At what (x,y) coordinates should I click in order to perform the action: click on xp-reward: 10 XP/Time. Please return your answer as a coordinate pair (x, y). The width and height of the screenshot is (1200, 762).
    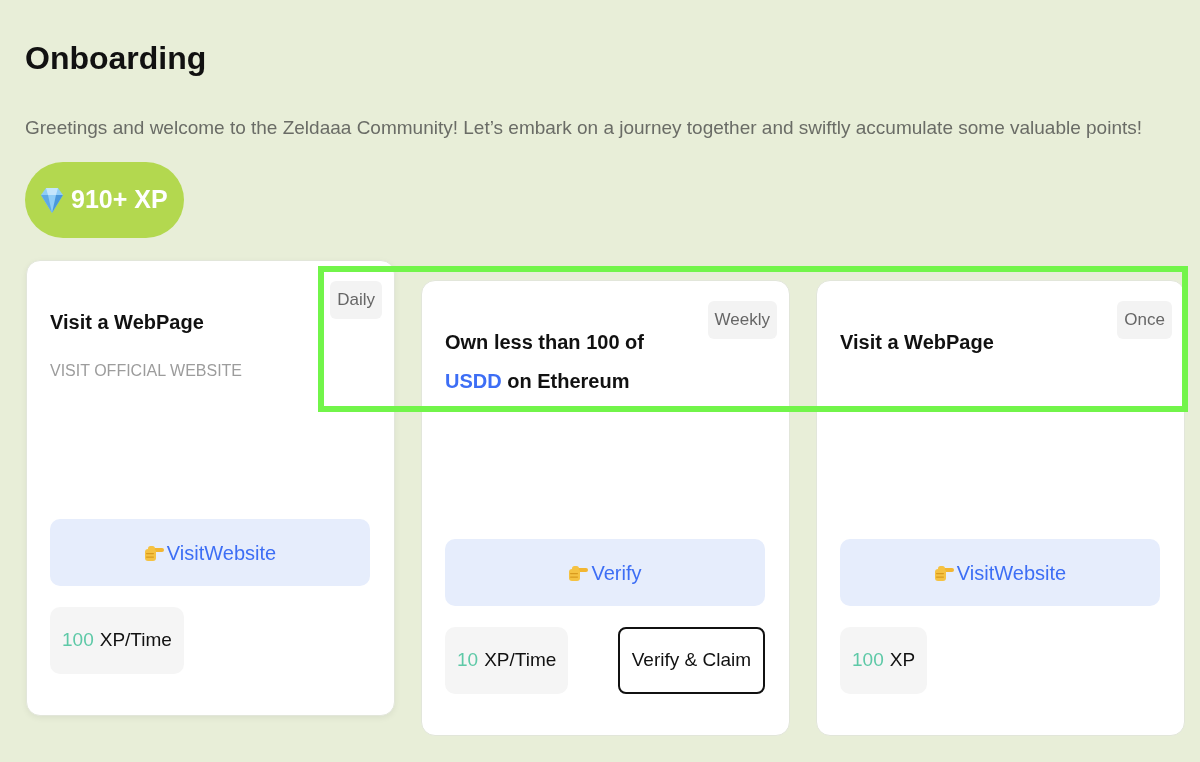
    Looking at the image, I should click on (507, 660).